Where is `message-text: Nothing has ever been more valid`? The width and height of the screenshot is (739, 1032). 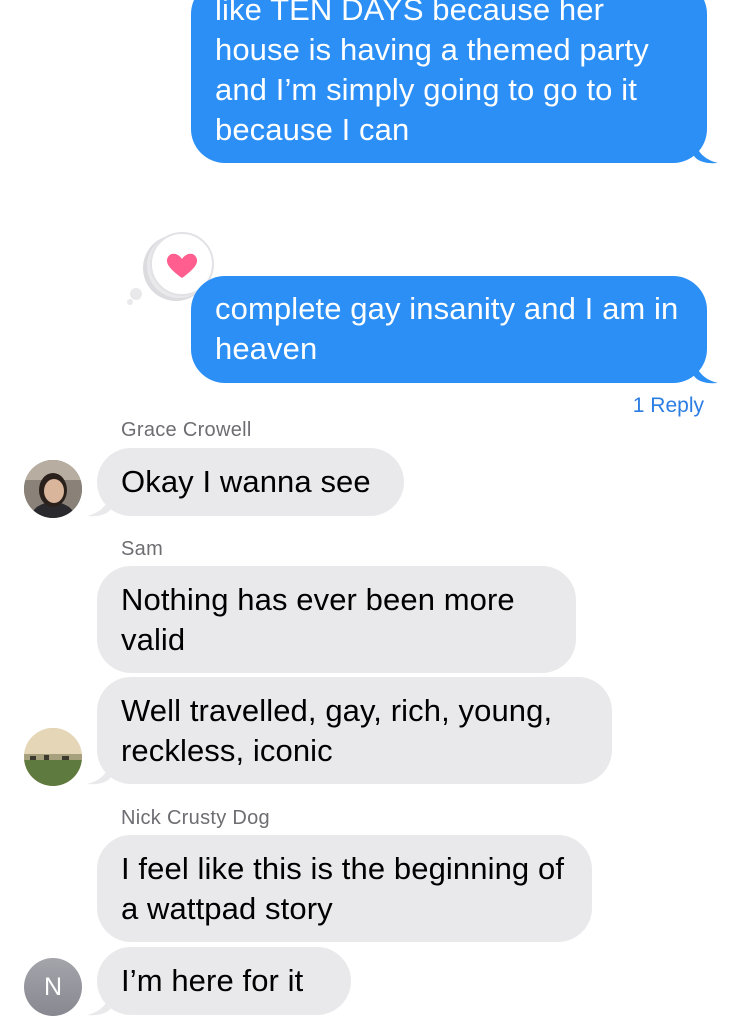 message-text: Nothing has ever been more valid is located at coordinates (318, 619).